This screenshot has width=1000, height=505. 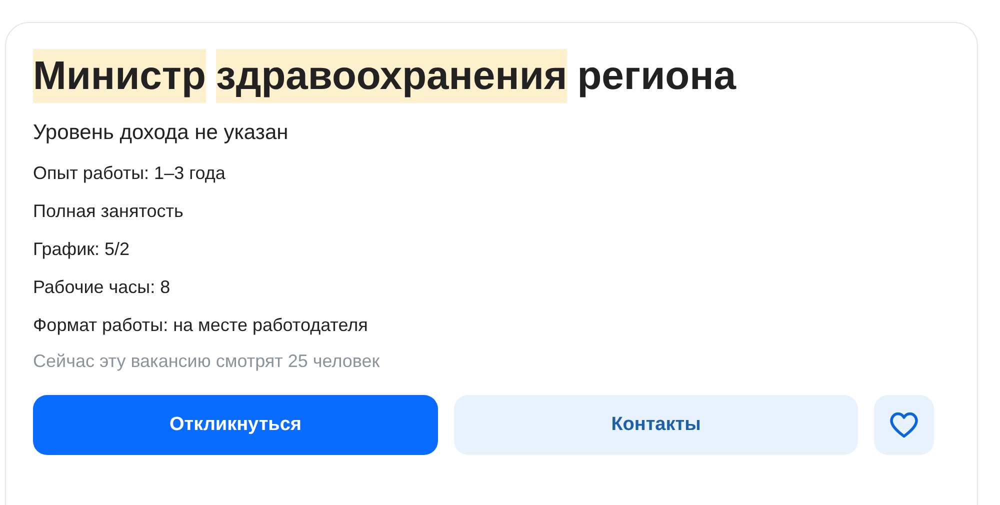 I want to click on detail-text: Полная занятость, so click(x=108, y=211).